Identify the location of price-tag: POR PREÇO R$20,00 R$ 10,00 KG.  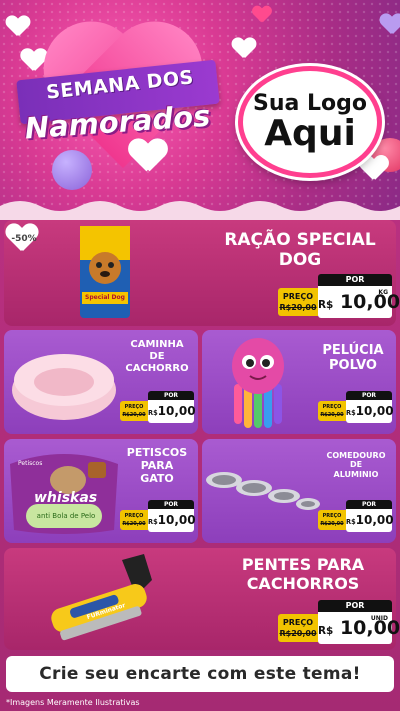
(339, 296).